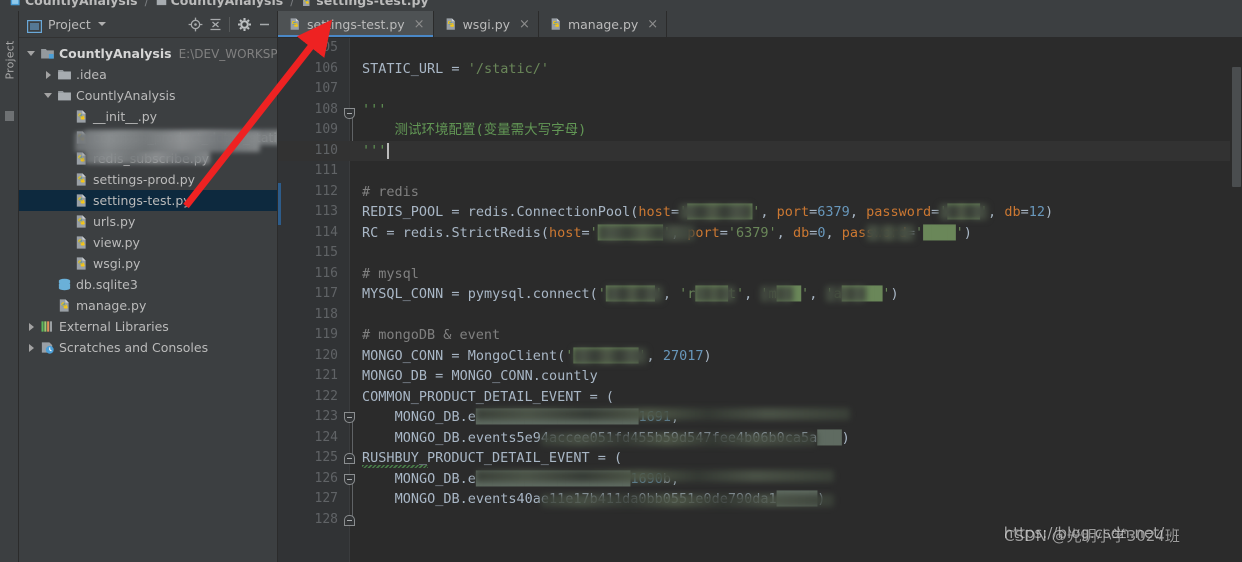 This screenshot has width=1242, height=562. What do you see at coordinates (148, 242) in the screenshot?
I see `tree-item: view.py` at bounding box center [148, 242].